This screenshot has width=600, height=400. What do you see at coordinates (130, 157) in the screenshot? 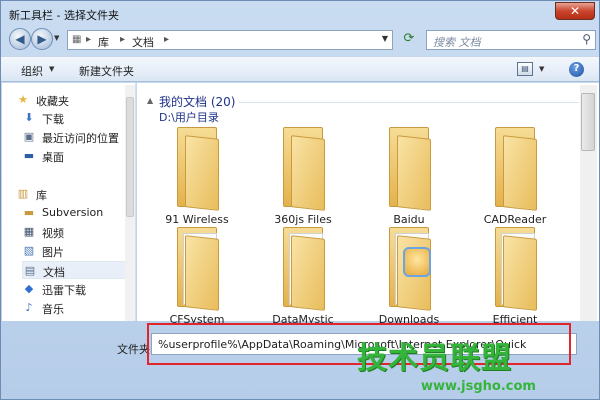
I see `sidebar-scroll-thumb` at bounding box center [130, 157].